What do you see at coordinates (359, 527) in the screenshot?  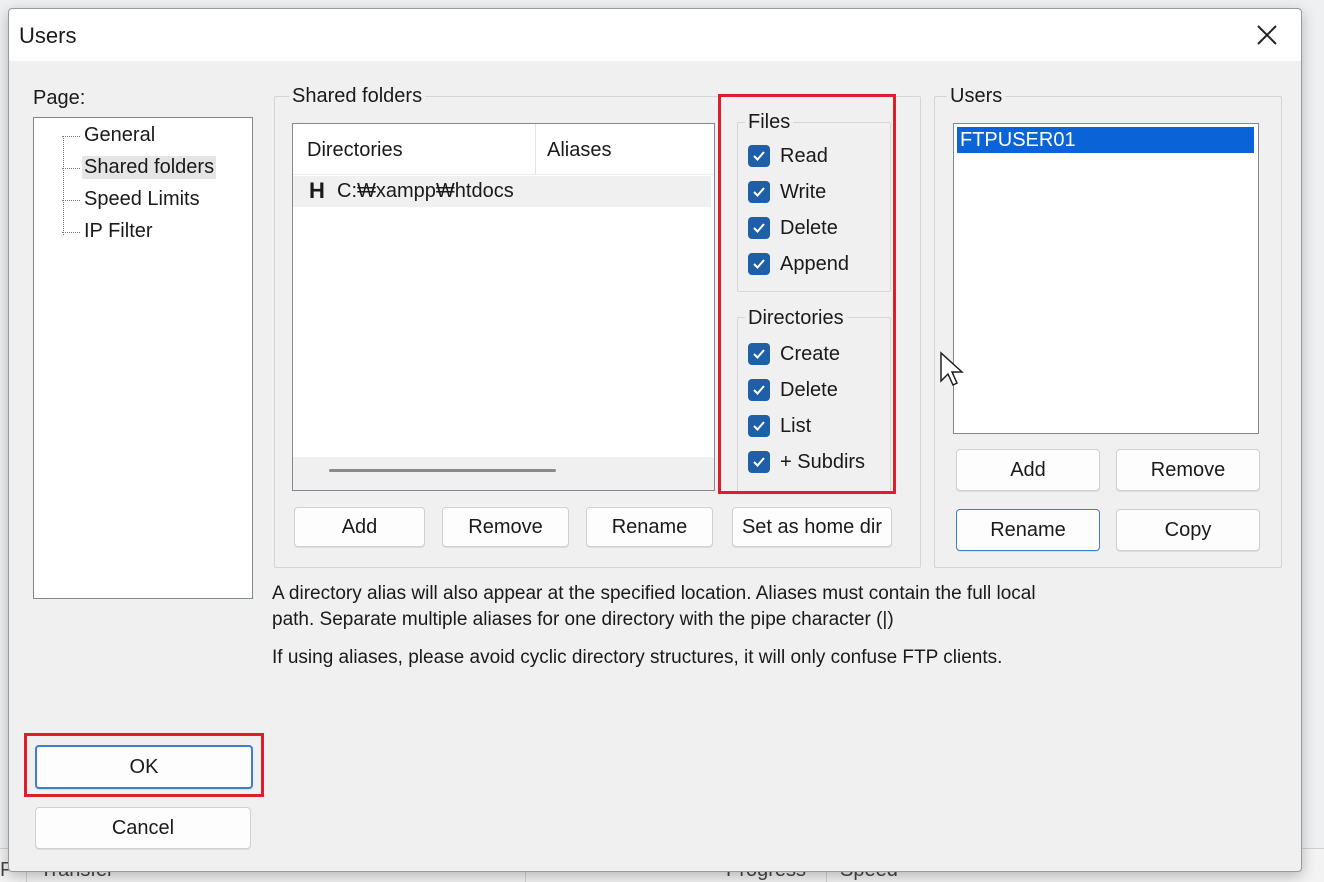 I see `add-directory-button: Add` at bounding box center [359, 527].